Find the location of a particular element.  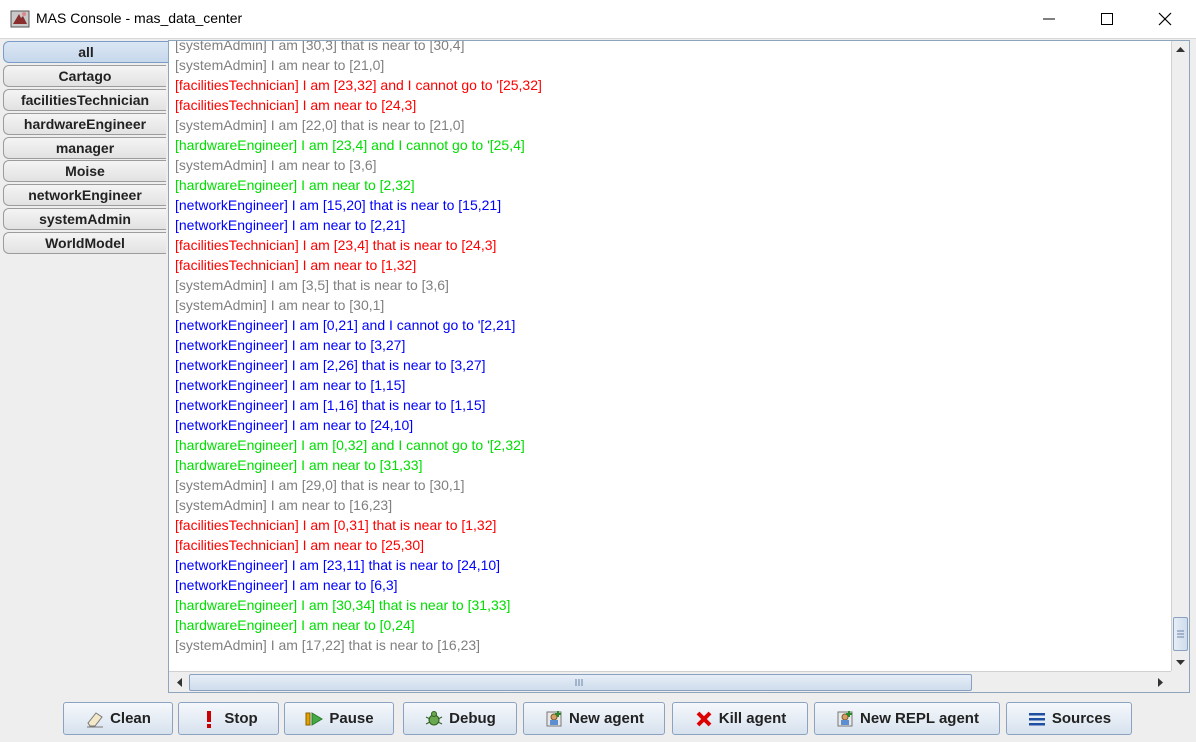

horizontal-scroll-thumb is located at coordinates (580, 682).